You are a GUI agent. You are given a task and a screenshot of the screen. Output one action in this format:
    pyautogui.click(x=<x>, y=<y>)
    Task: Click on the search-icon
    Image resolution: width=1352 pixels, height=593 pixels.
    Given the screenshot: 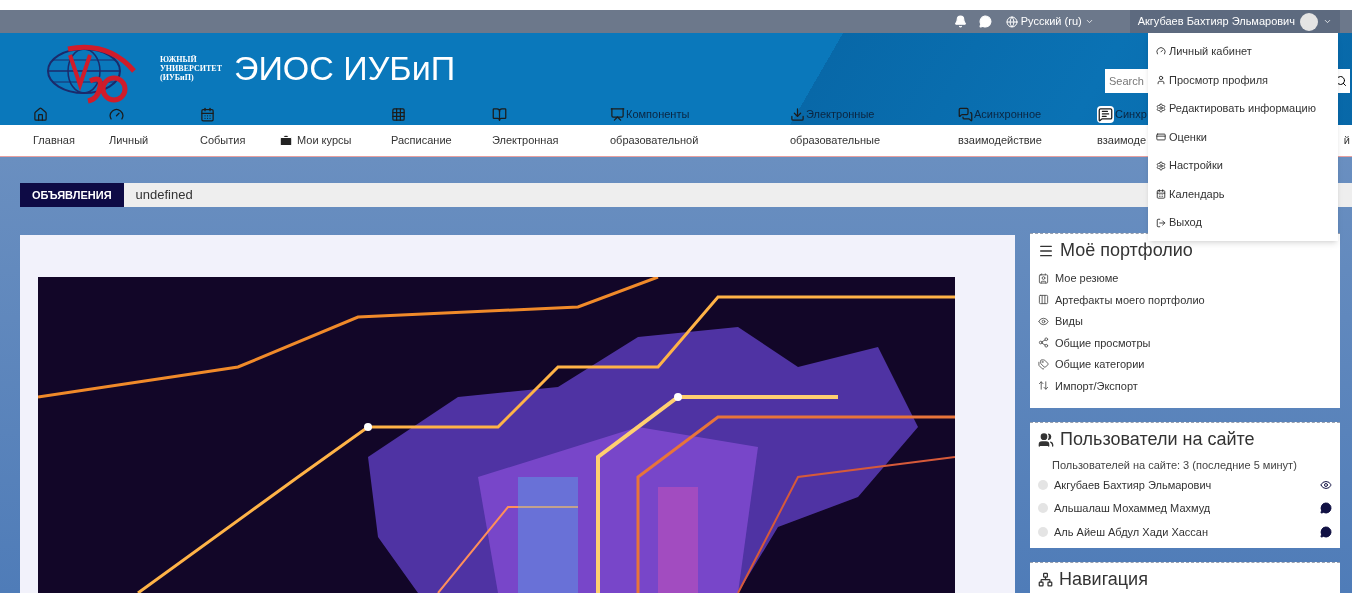 What is the action you would take?
    pyautogui.click(x=1341, y=81)
    